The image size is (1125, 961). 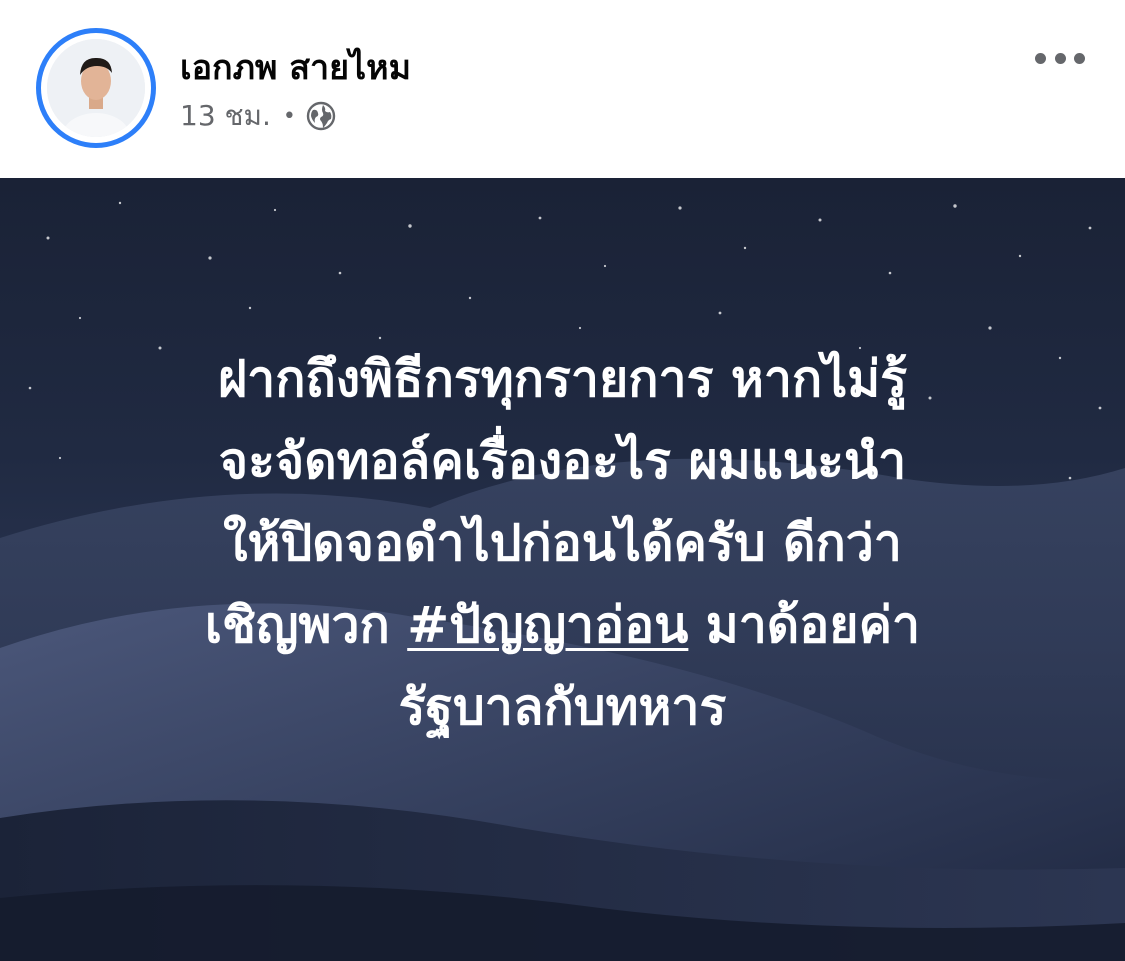 What do you see at coordinates (225, 116) in the screenshot?
I see `post-time: 13 ชม.` at bounding box center [225, 116].